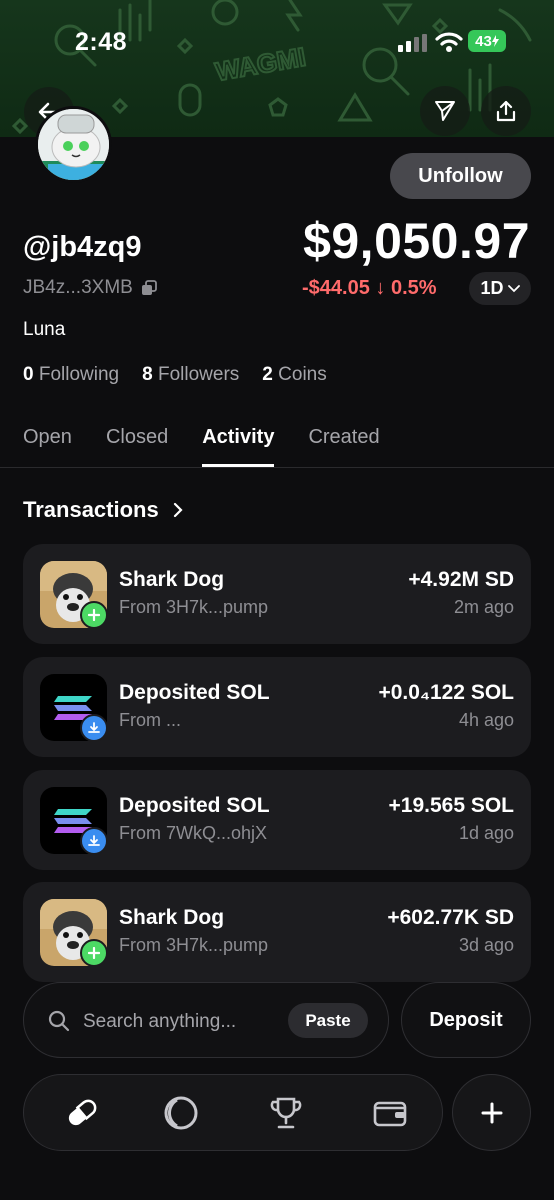 Image resolution: width=554 pixels, height=1200 pixels. What do you see at coordinates (101, 42) in the screenshot?
I see `status-time: 2:48` at bounding box center [101, 42].